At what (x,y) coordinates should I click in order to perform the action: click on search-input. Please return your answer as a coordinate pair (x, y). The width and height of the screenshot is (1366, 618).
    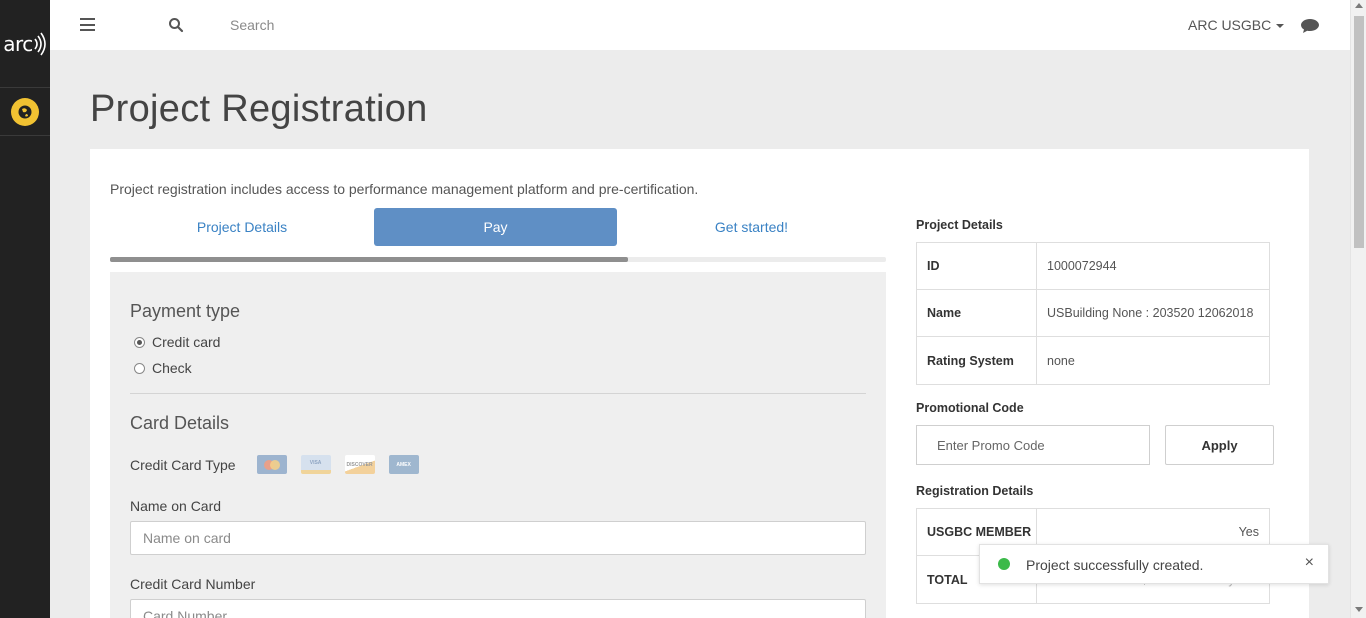
    Looking at the image, I should click on (430, 25).